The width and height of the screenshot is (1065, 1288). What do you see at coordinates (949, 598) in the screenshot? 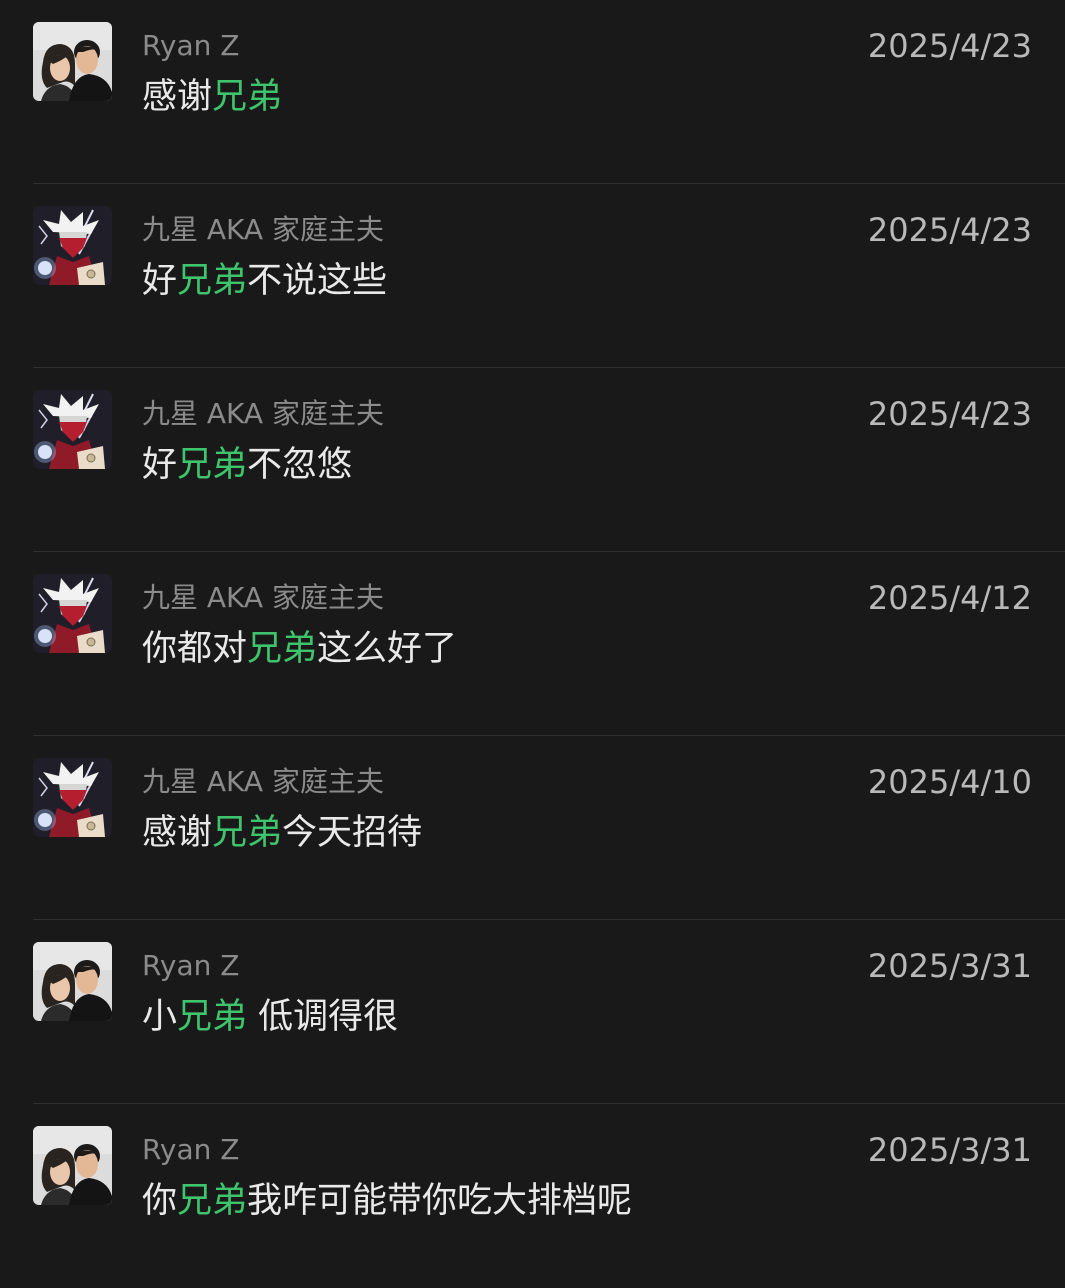
I see `message-date: 2025/4/12` at bounding box center [949, 598].